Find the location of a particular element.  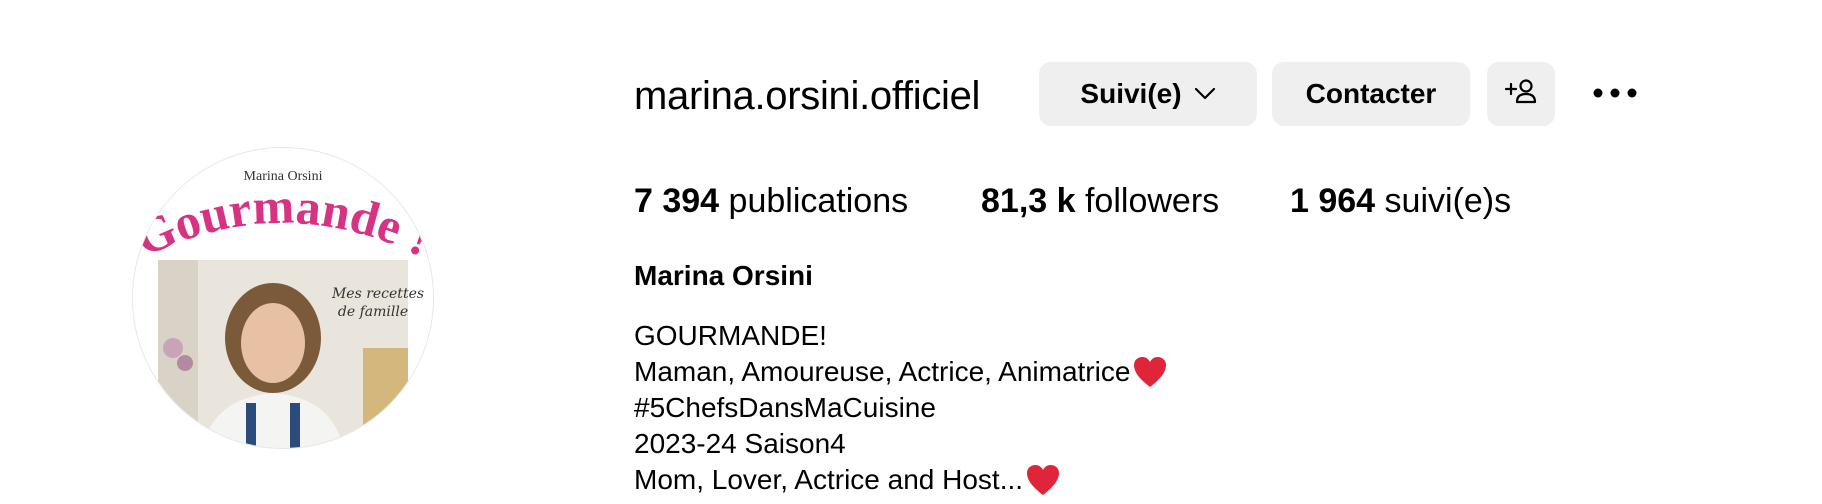

more-options-icon is located at coordinates (1615, 94).